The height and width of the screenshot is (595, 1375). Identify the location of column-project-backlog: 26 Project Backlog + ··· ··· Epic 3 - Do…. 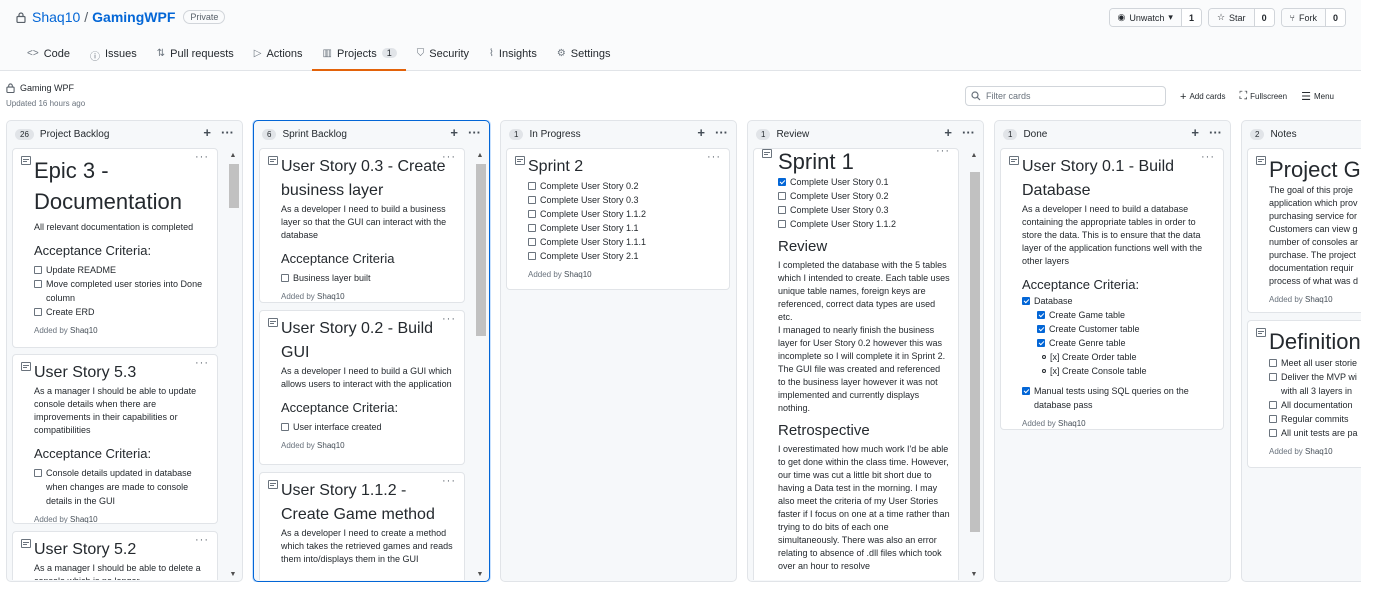
(124, 351).